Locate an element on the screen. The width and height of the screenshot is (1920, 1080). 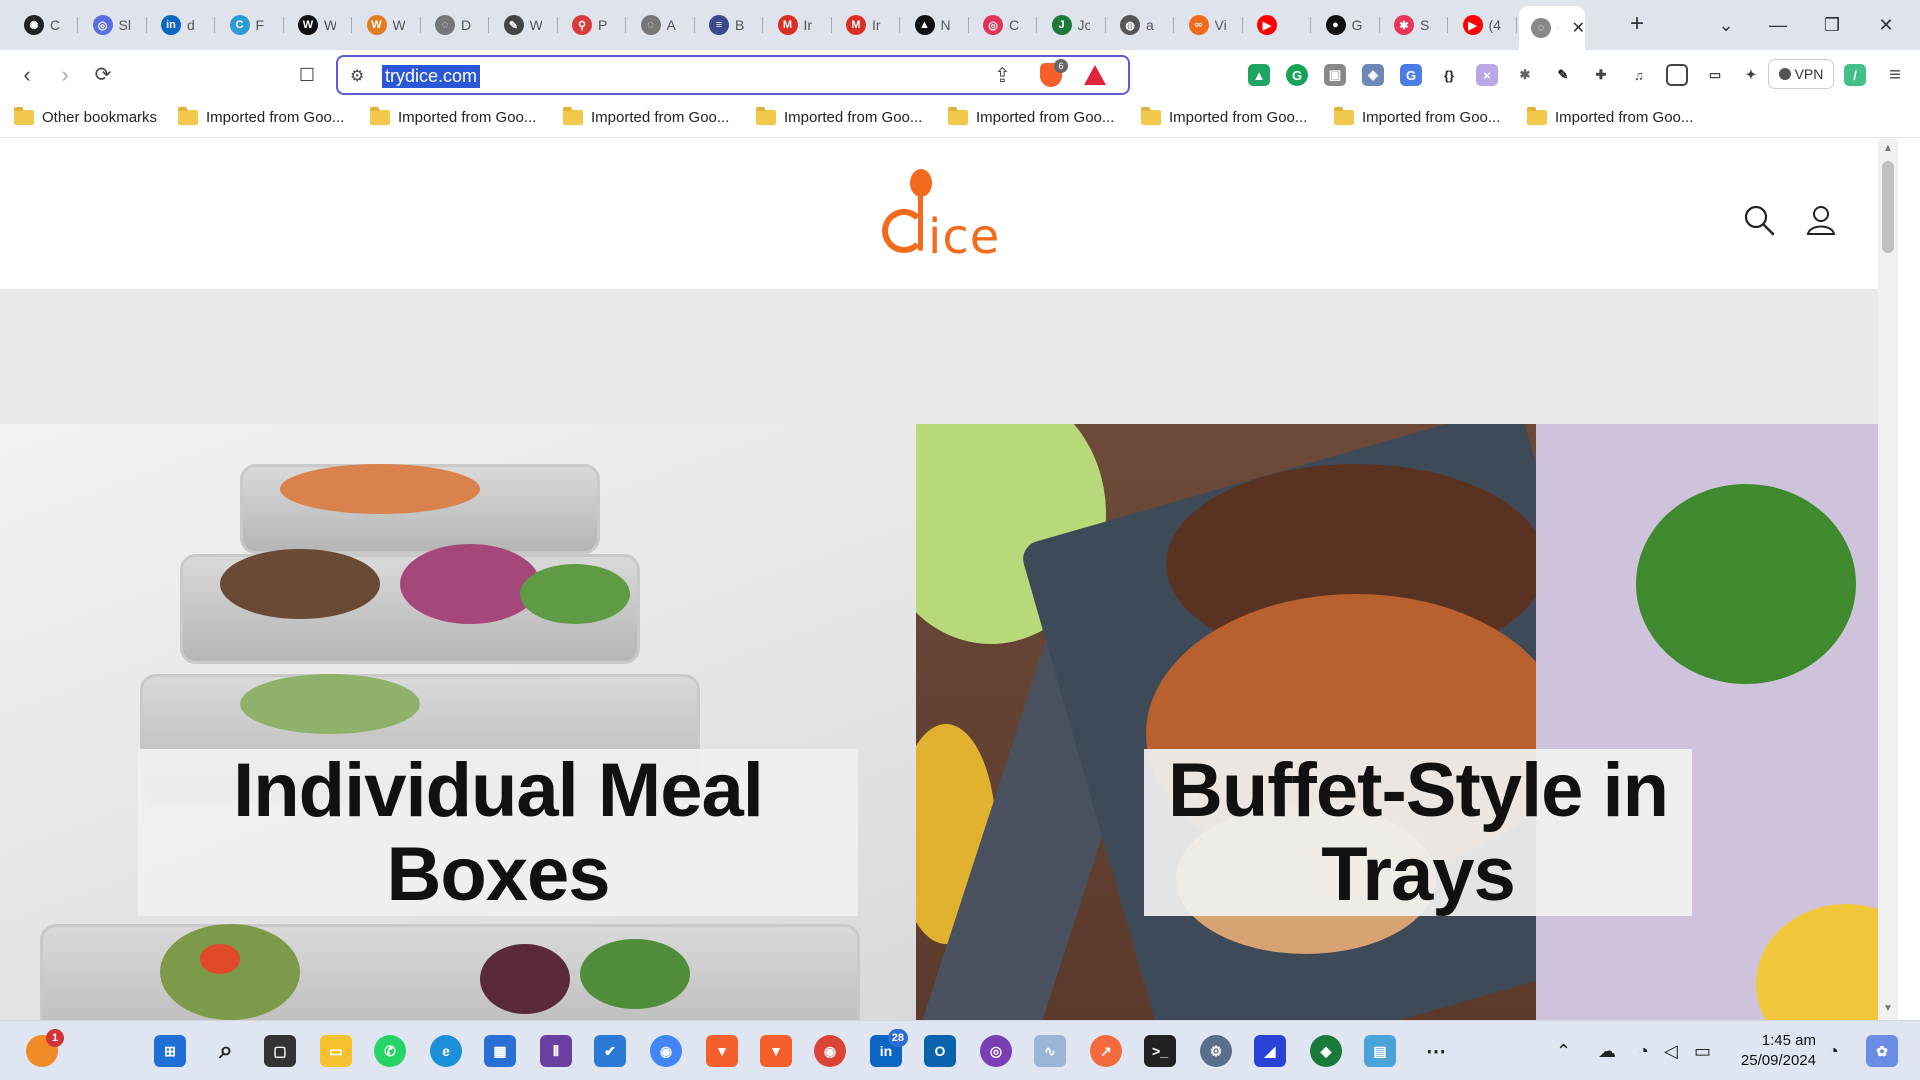
close-tab-icon: ✕ is located at coordinates (1578, 28).